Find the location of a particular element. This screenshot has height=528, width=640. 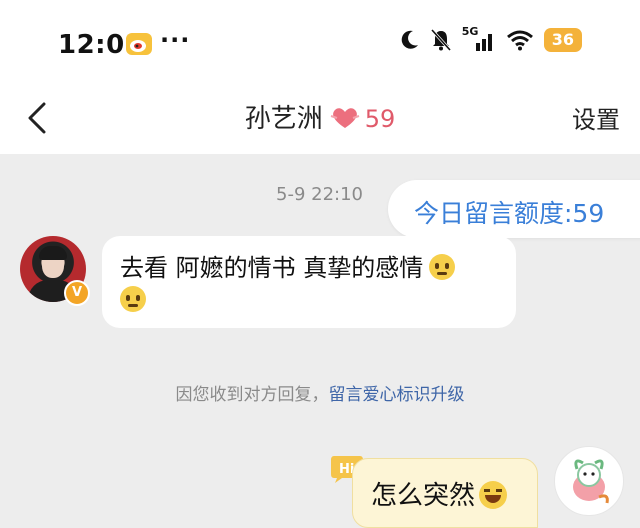

message-bubble-outgoing: 怎么突然 is located at coordinates (445, 493).